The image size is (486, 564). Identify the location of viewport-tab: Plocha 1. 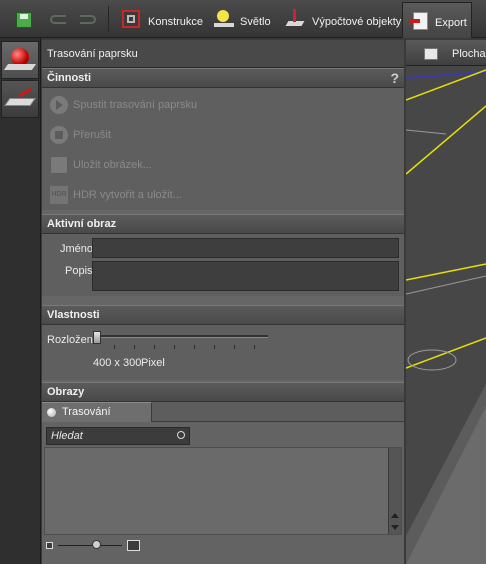
(469, 54).